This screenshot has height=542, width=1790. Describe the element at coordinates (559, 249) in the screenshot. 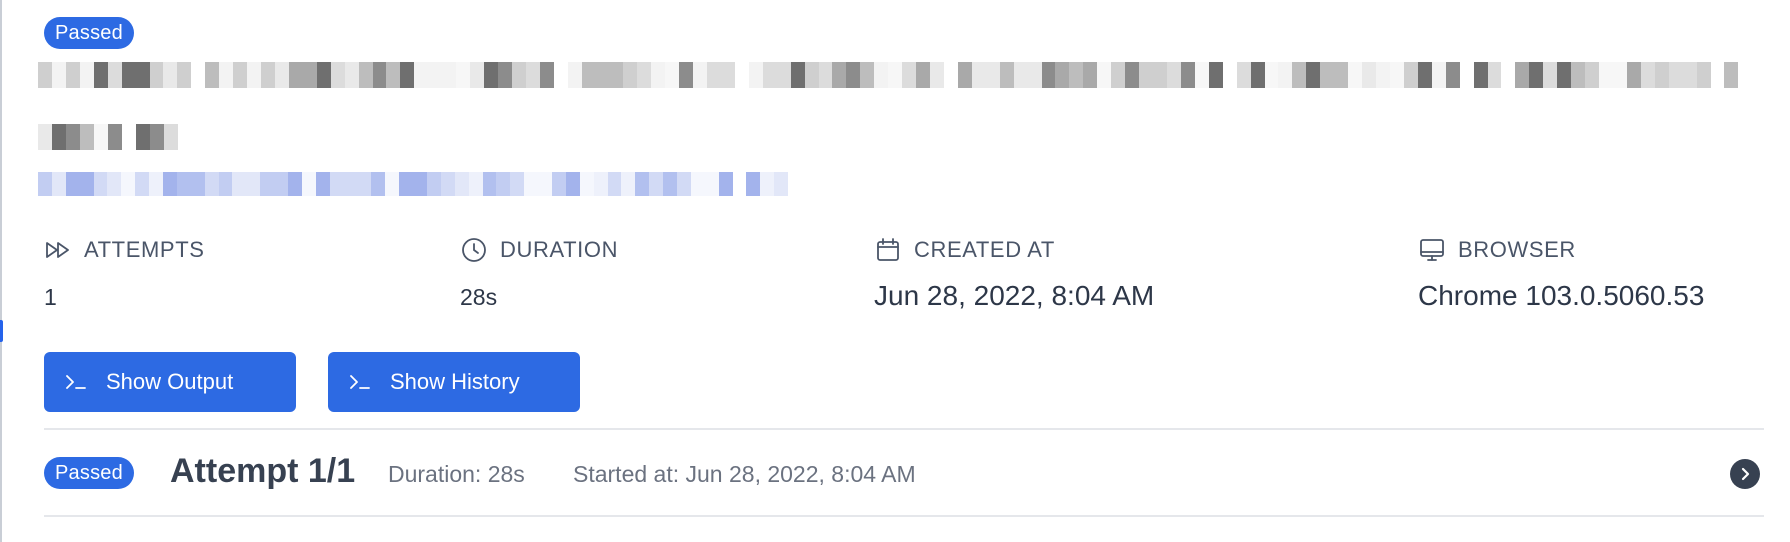

I see `duration-label: DURATION` at that location.